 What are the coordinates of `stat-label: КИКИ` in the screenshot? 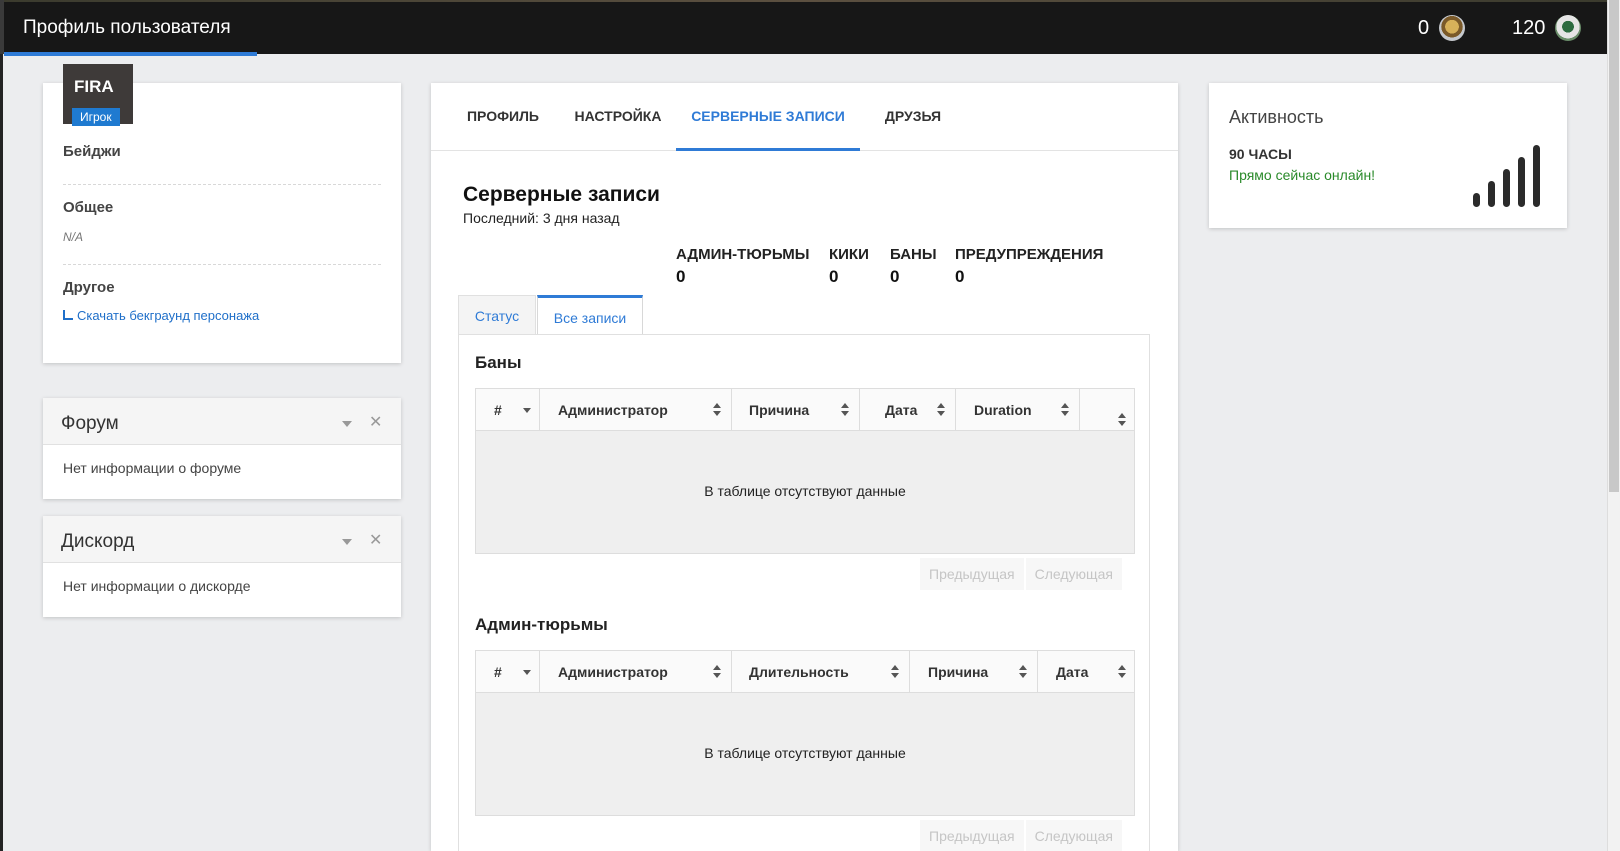 It's located at (849, 254).